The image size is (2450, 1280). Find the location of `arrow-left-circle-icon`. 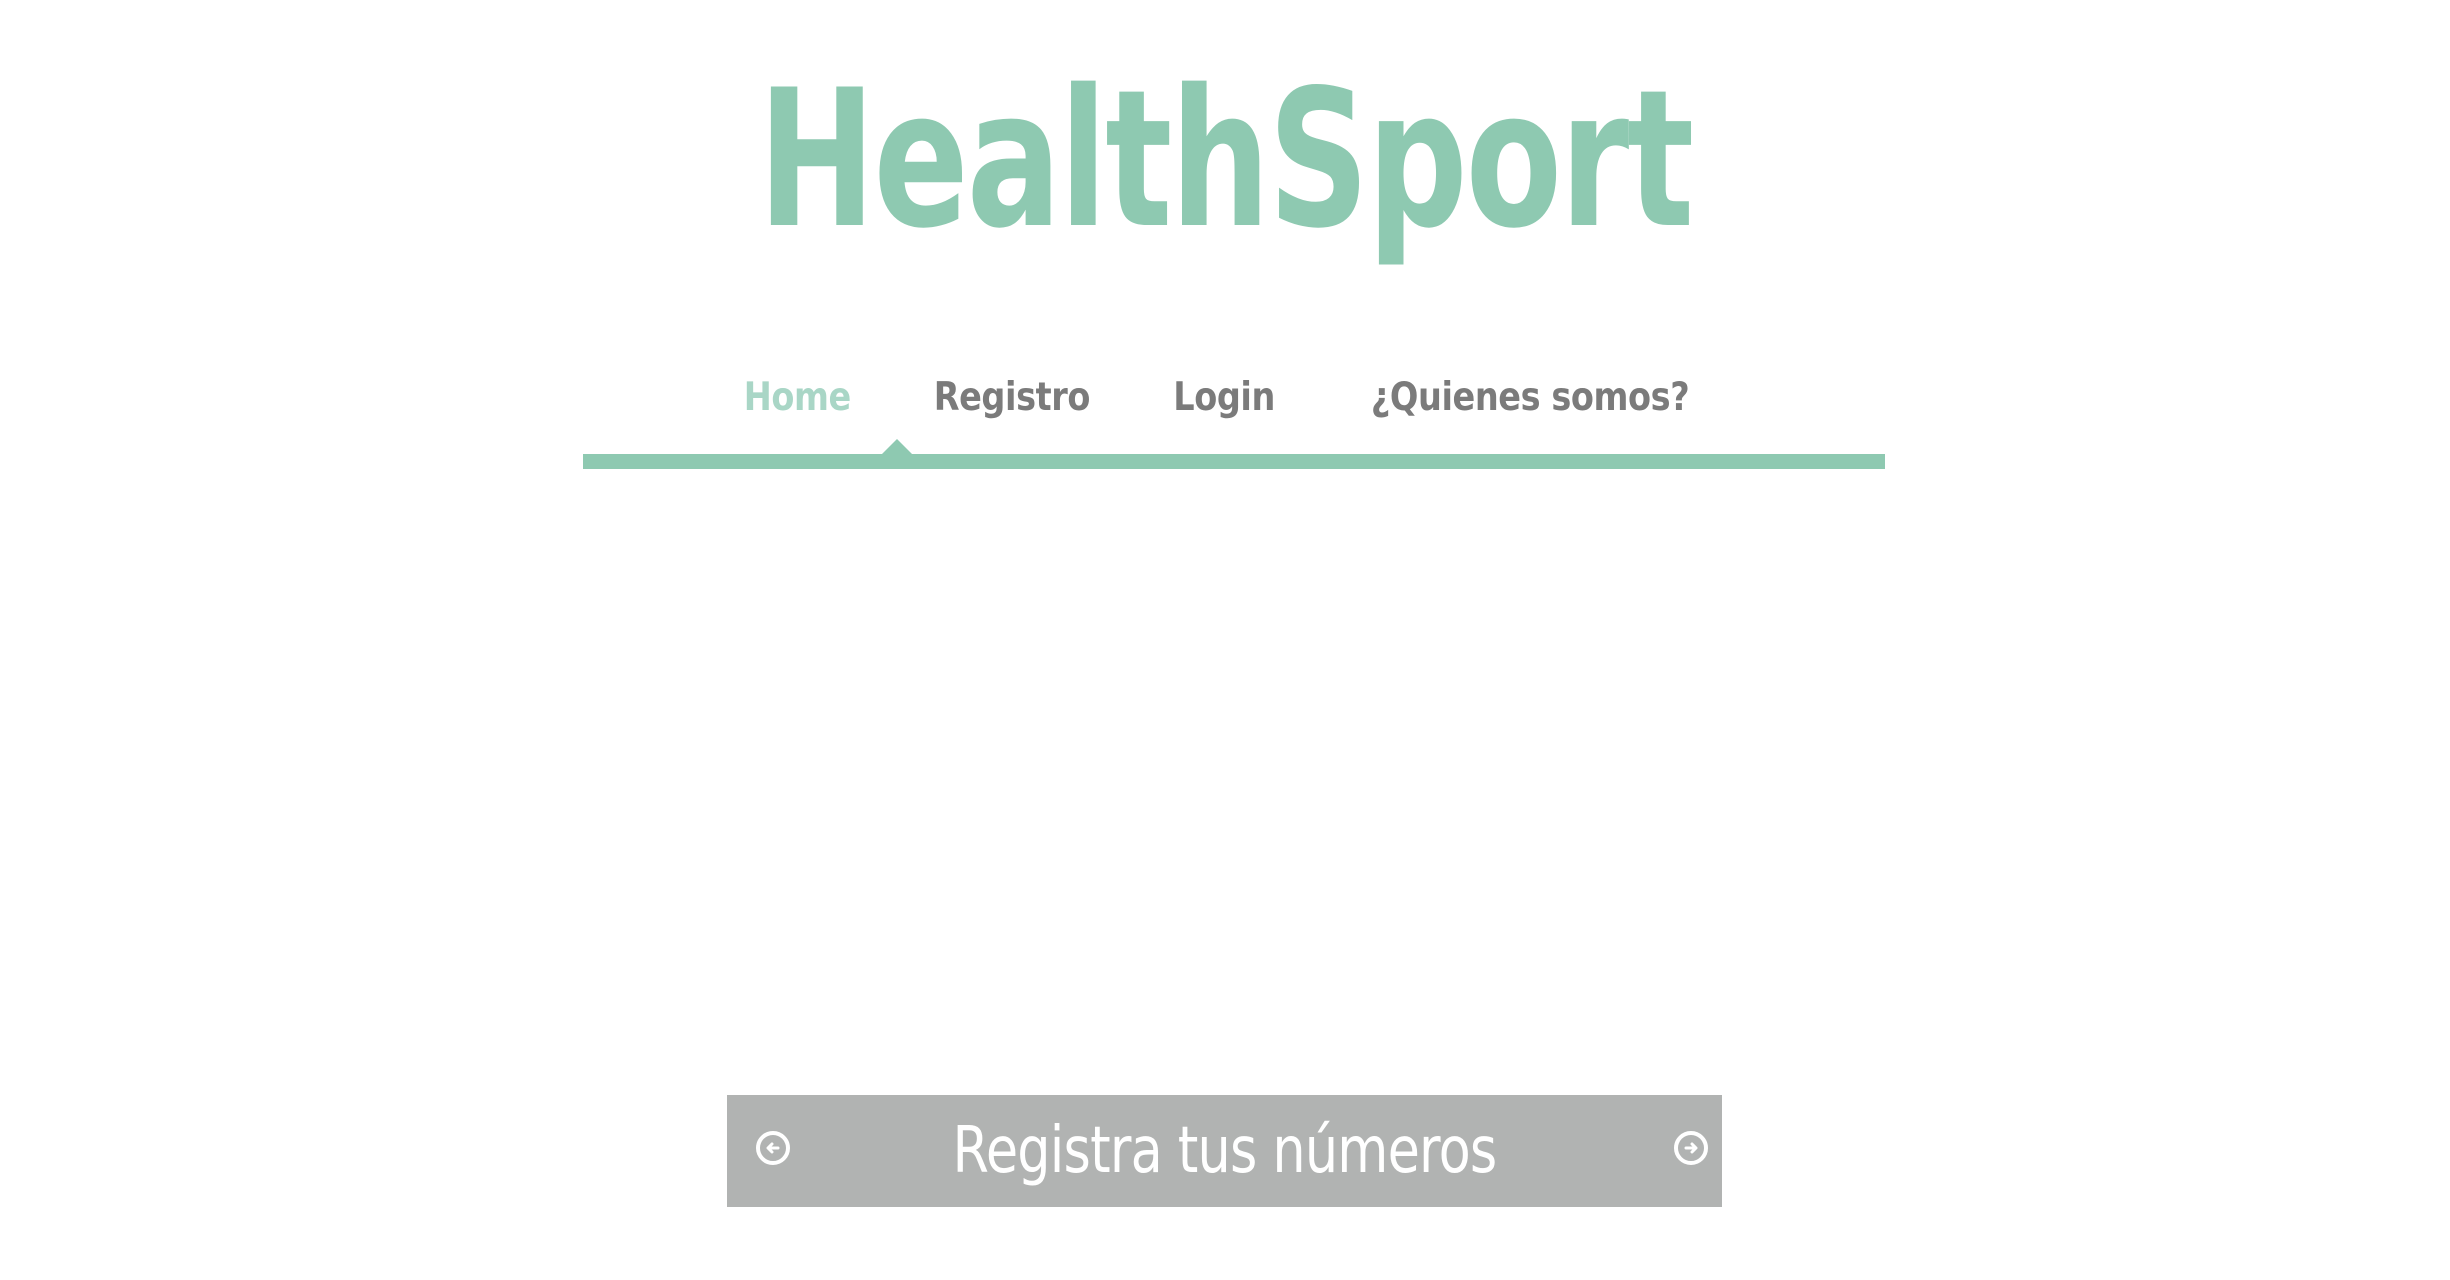

arrow-left-circle-icon is located at coordinates (773, 1148).